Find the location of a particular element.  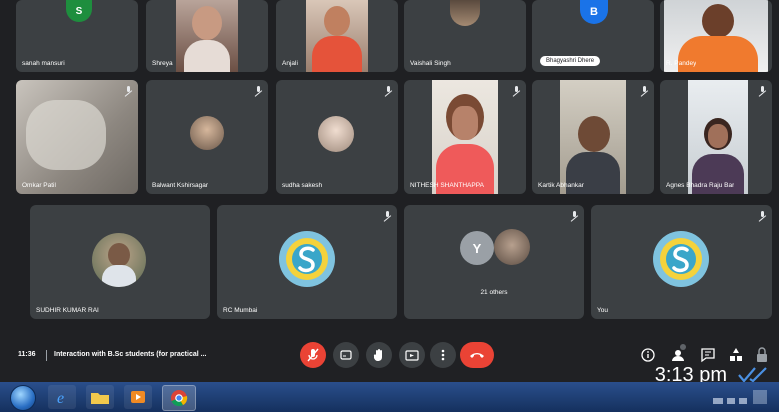

ie-icon: e is located at coordinates (62, 397).